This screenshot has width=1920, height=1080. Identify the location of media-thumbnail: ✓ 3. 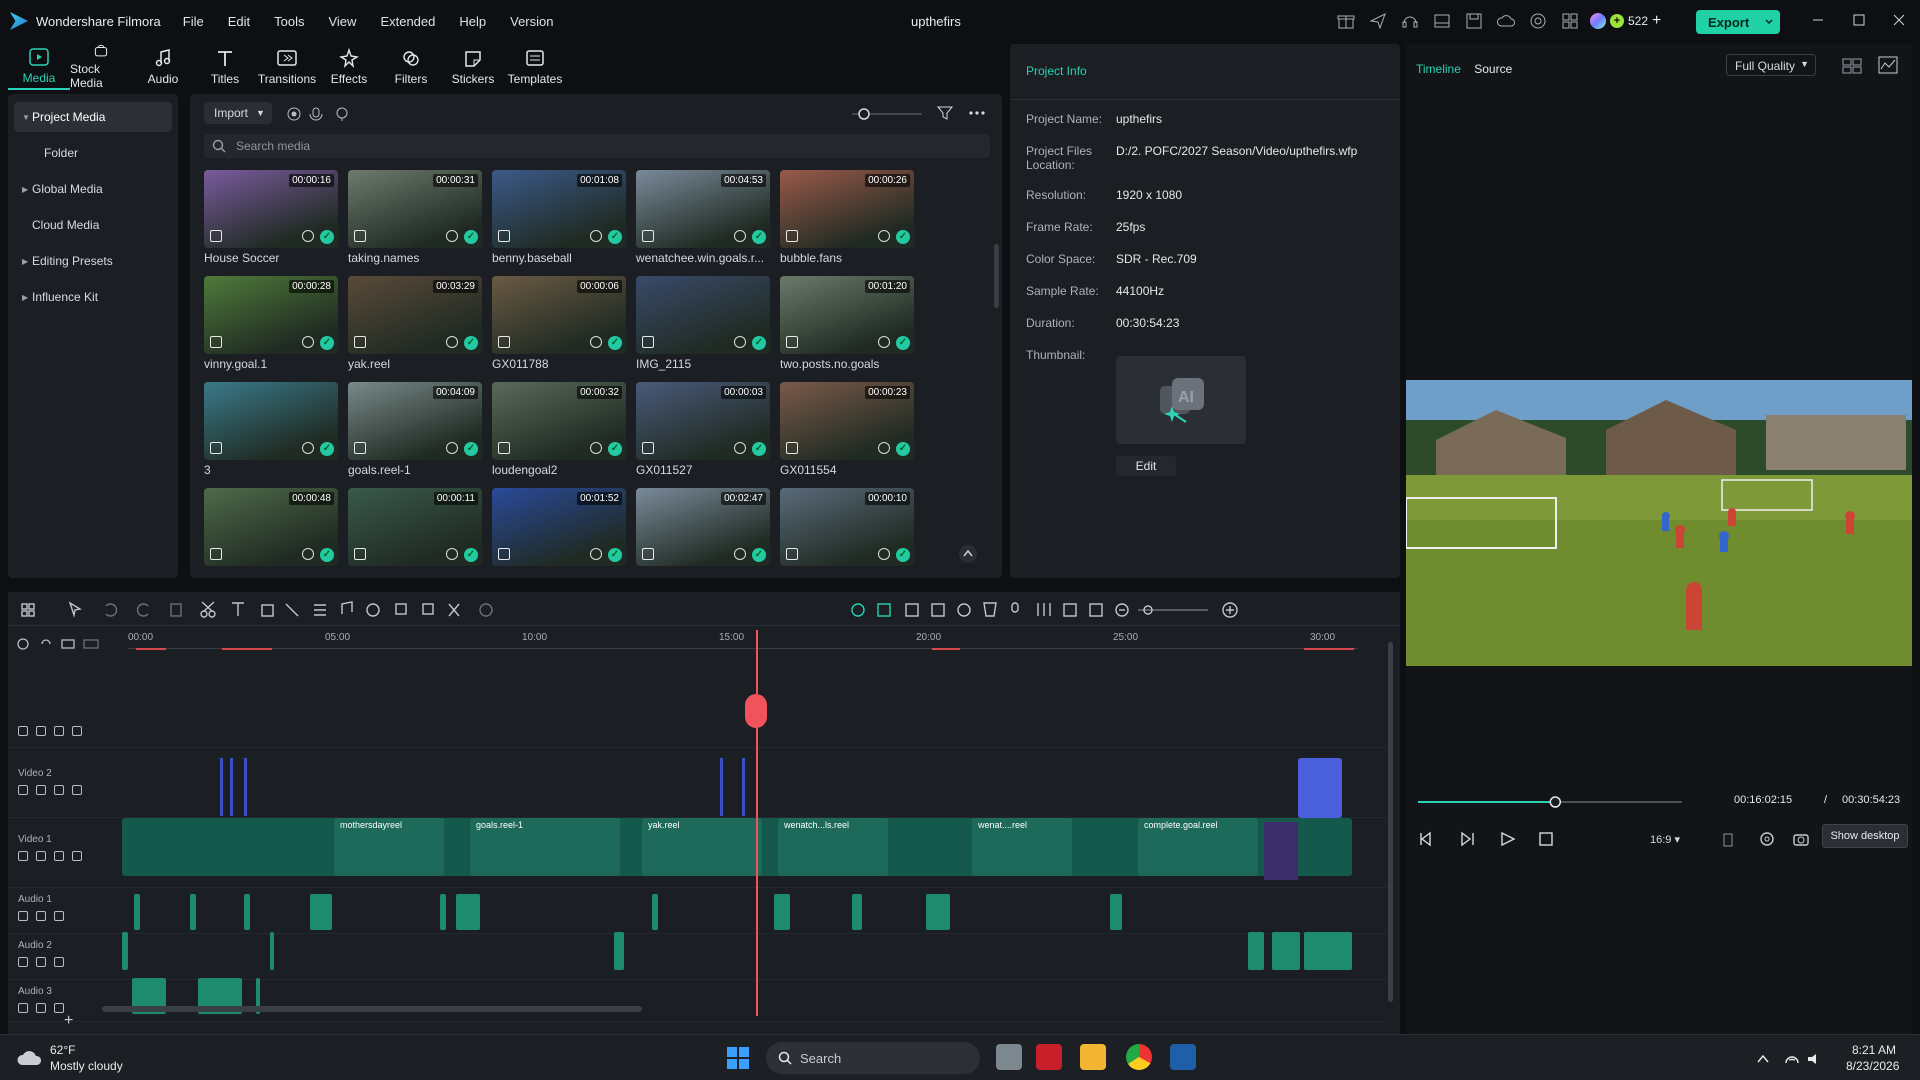
(271, 432).